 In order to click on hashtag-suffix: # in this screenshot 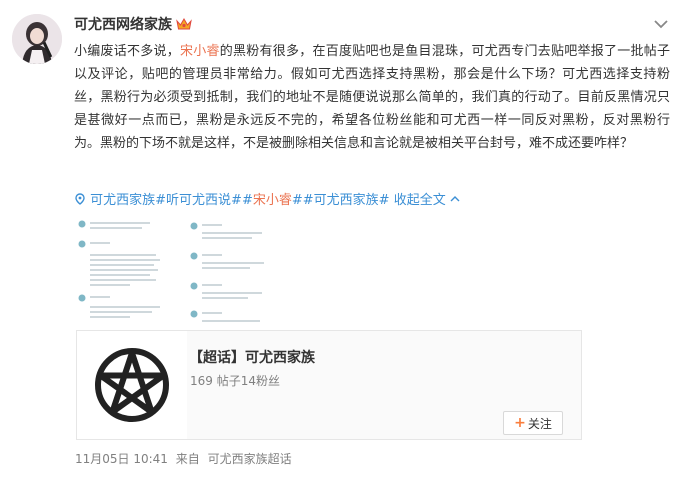, I will do `click(297, 200)`.